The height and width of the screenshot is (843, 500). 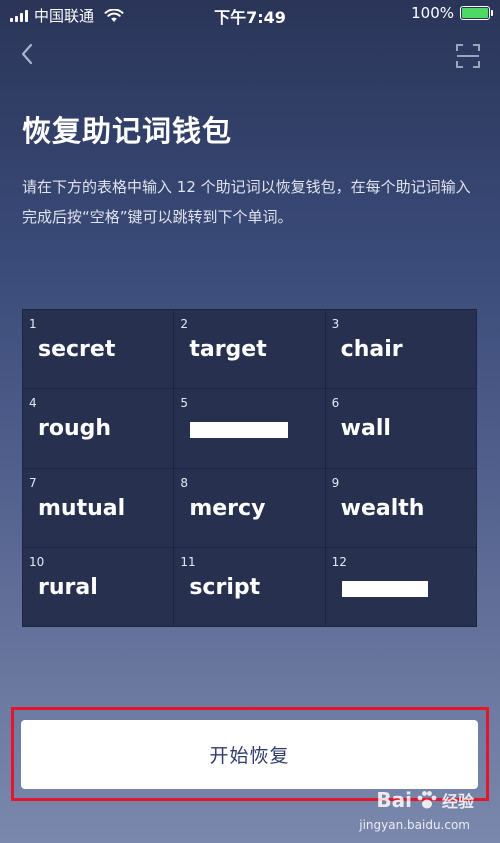 I want to click on start-restore-button: 开始恢复, so click(x=249, y=754).